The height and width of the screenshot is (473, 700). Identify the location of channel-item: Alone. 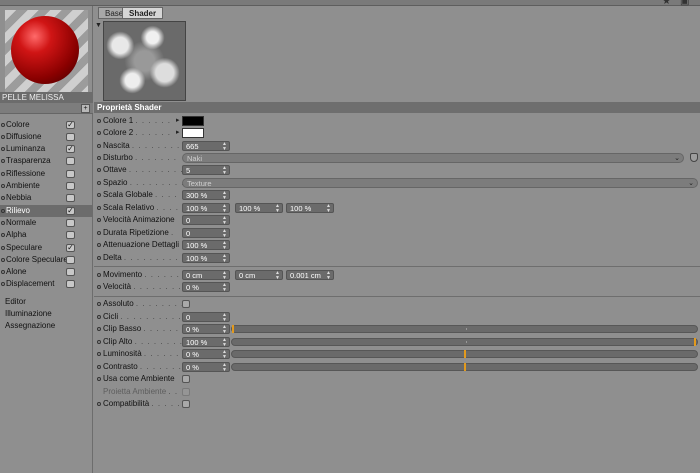
(46, 272).